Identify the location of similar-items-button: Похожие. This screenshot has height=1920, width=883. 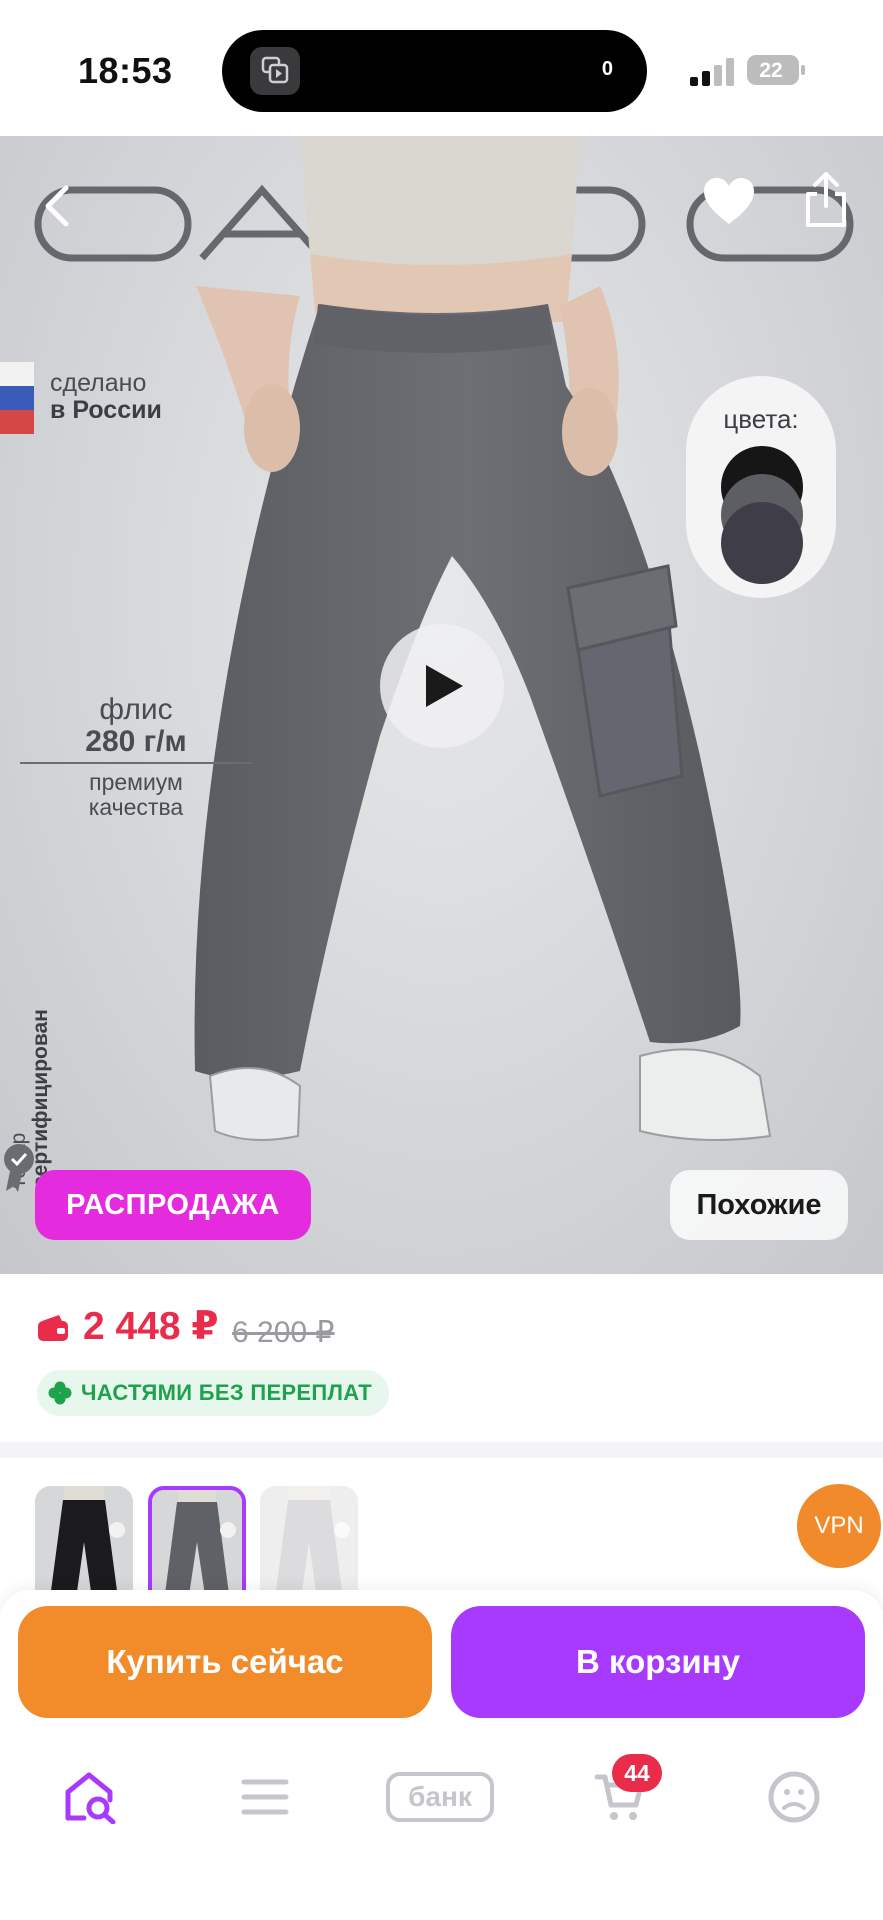
(759, 1205).